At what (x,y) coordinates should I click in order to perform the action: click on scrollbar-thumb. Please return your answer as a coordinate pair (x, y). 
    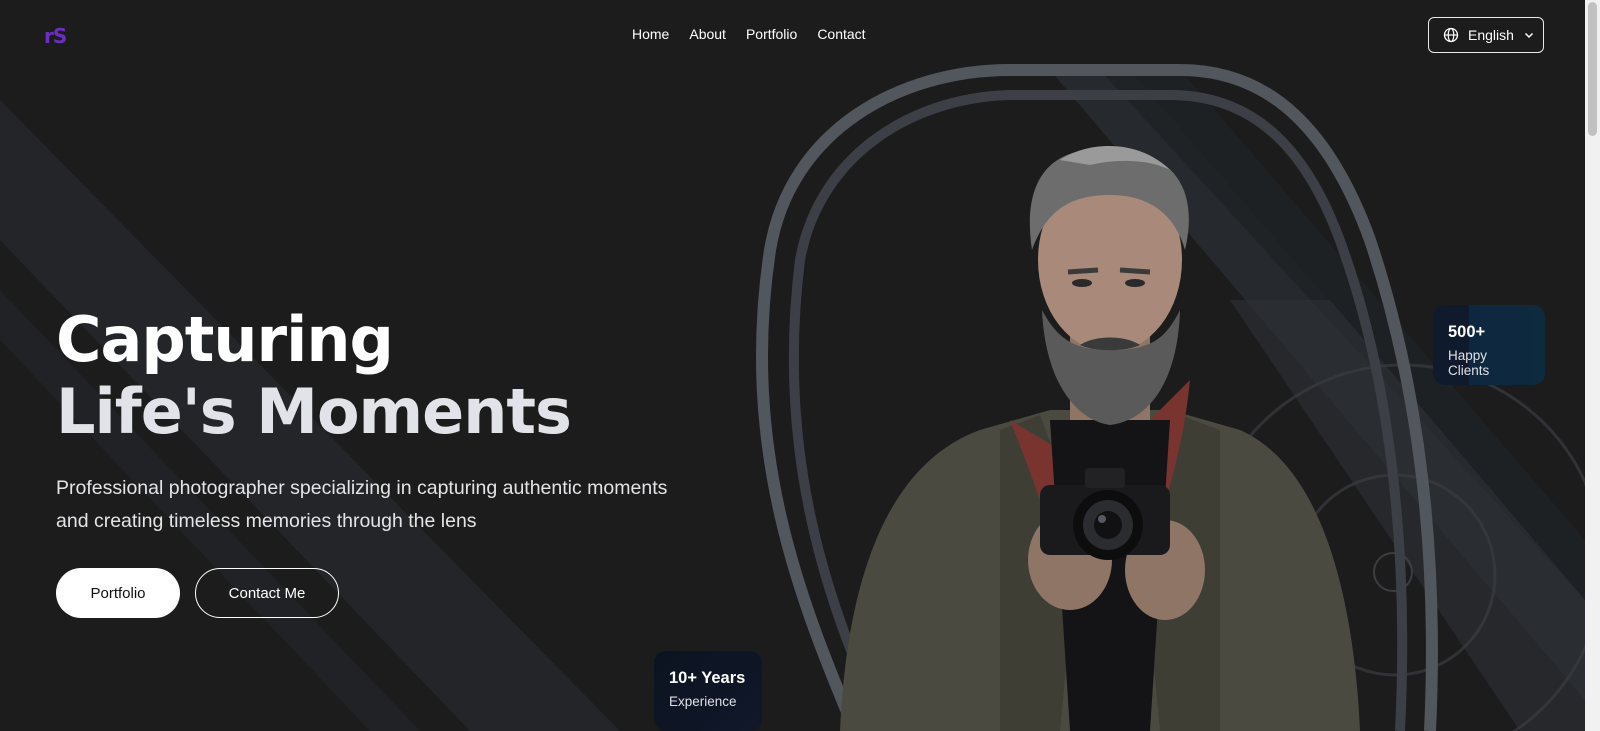
    Looking at the image, I should click on (1592, 69).